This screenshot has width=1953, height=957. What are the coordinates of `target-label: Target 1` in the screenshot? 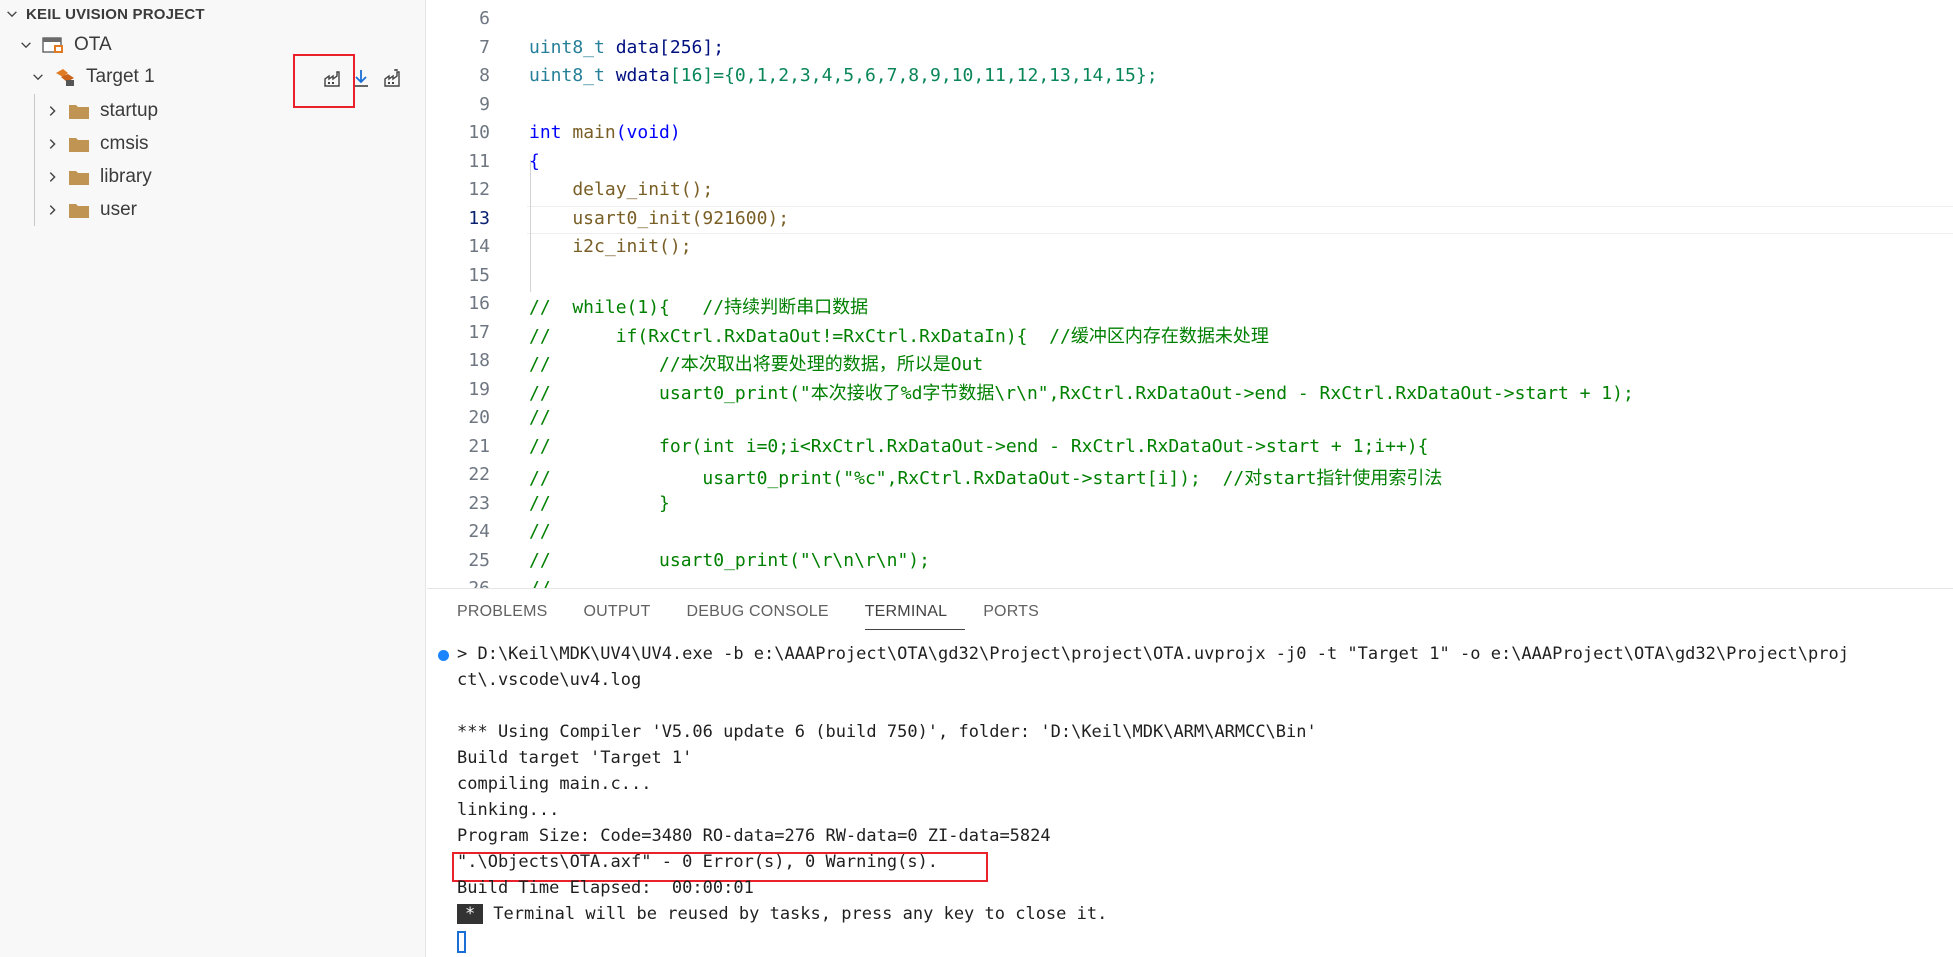 It's located at (120, 76).